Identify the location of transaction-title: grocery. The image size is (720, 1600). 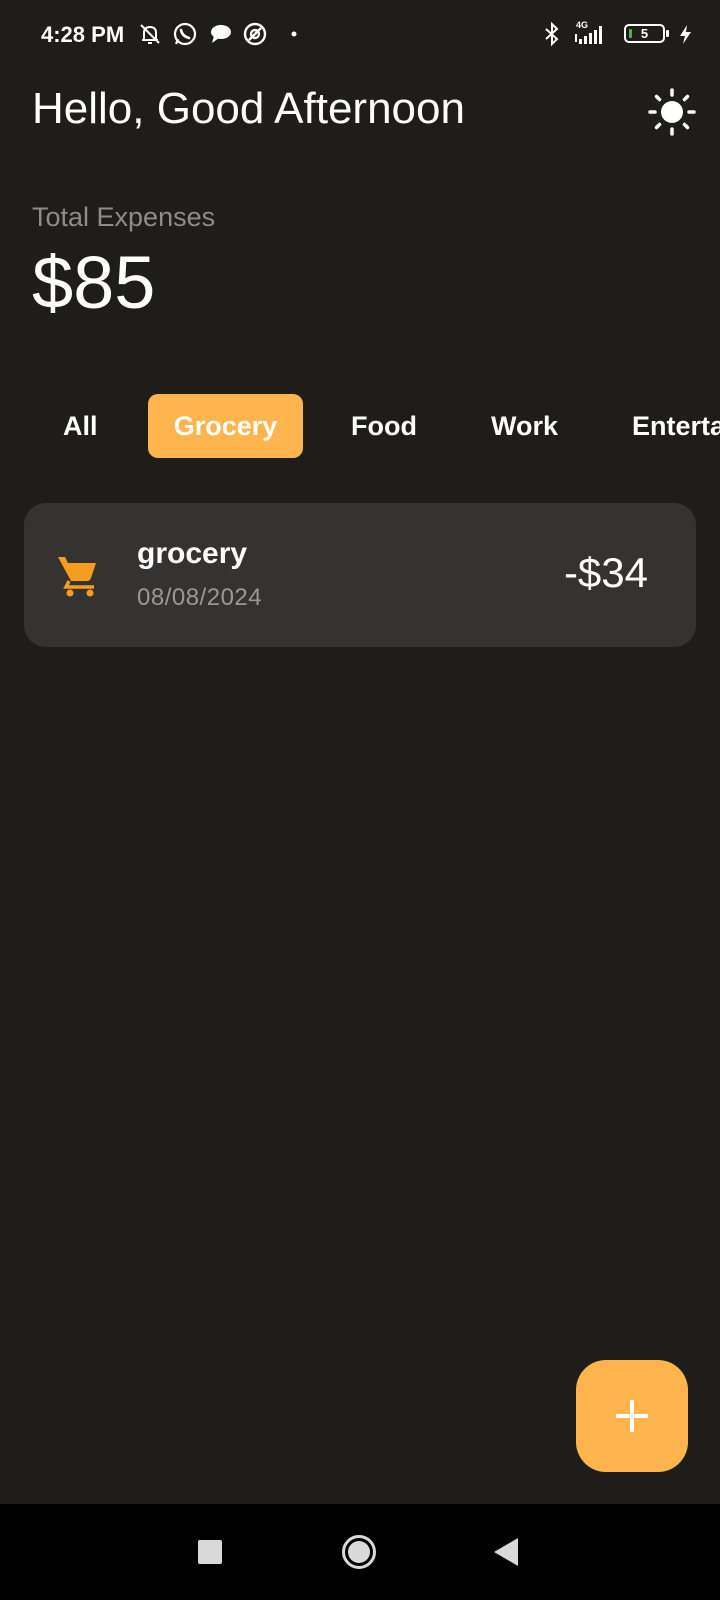
(192, 553).